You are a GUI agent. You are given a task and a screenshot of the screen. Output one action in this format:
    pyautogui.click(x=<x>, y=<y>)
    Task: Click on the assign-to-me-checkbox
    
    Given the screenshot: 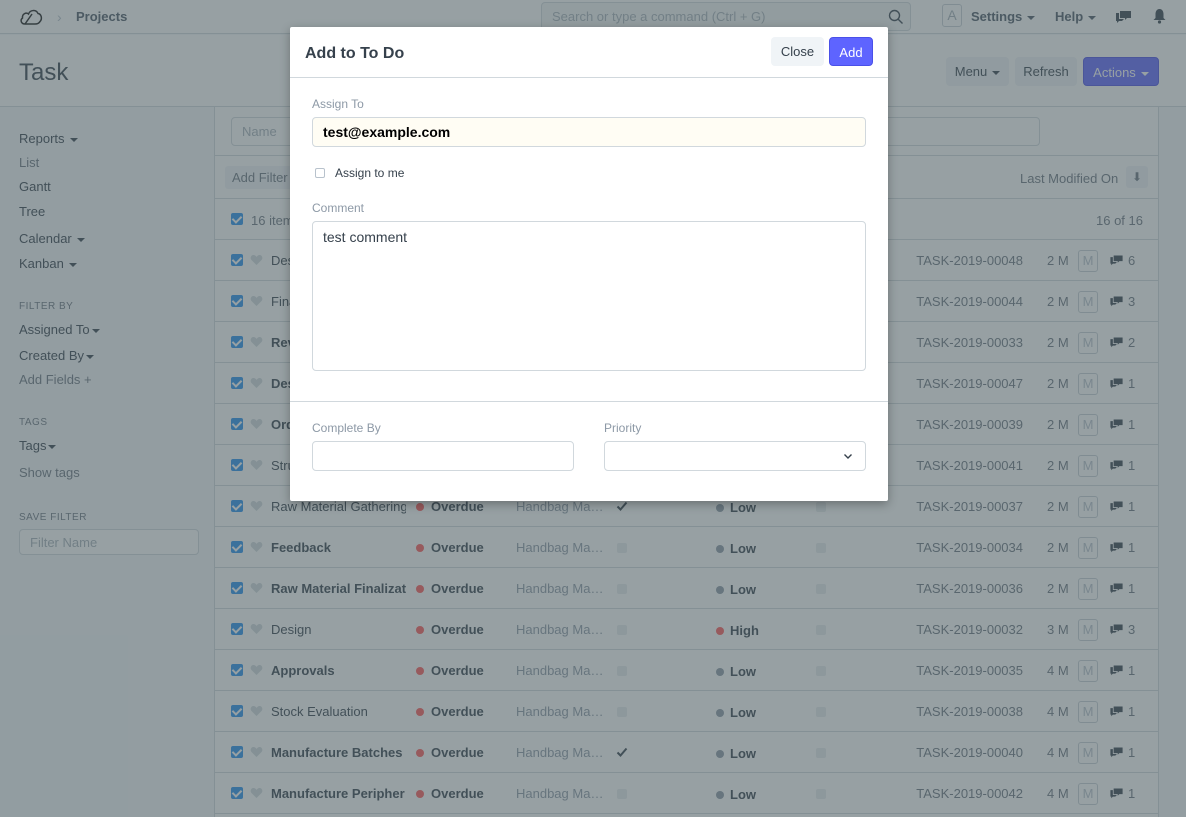 What is the action you would take?
    pyautogui.click(x=320, y=173)
    